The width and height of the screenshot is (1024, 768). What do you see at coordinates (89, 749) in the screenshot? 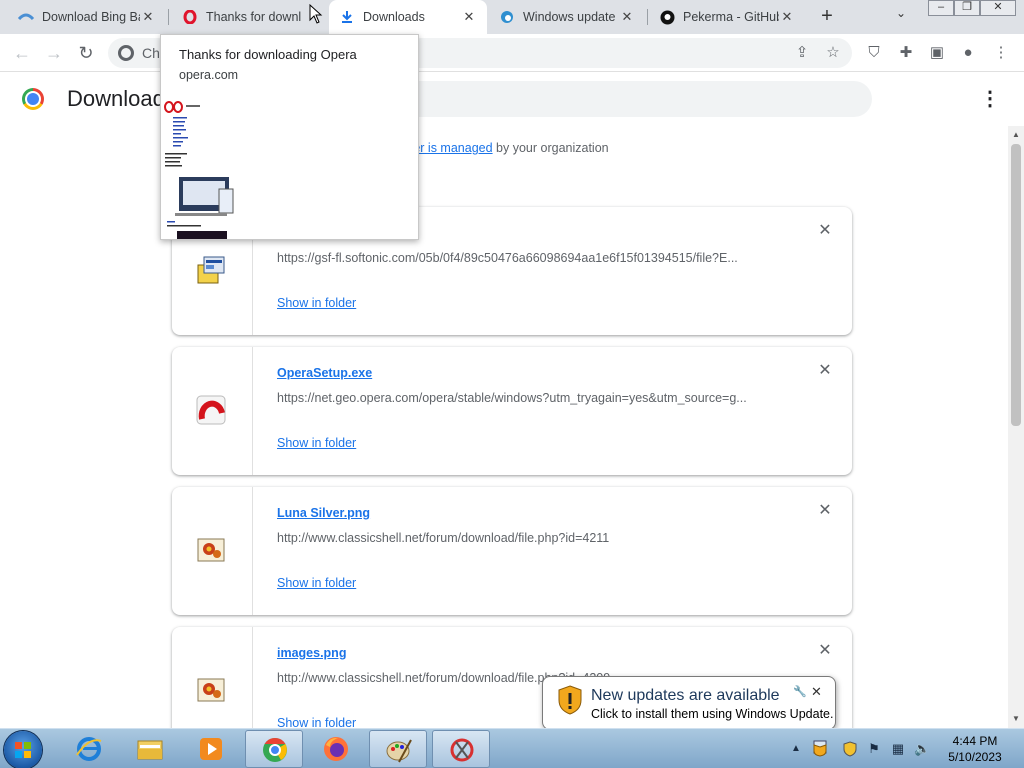
I see `taskbar-internet-explorer` at bounding box center [89, 749].